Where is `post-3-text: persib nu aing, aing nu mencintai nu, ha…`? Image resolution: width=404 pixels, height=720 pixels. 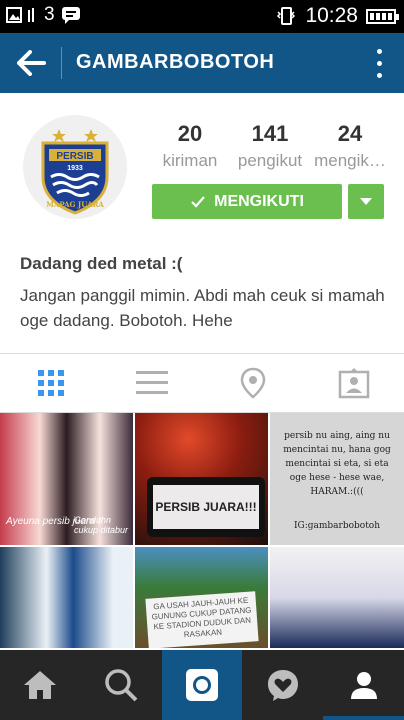
post-3-text: persib nu aing, aing nu mencintai nu, ha… is located at coordinates (337, 464).